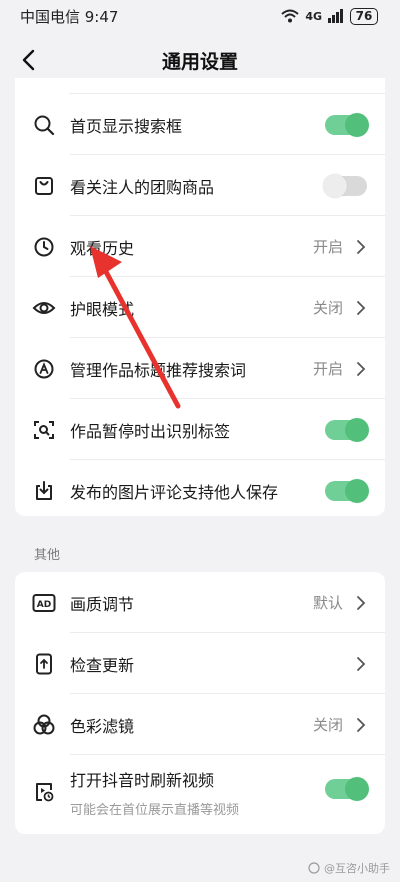 The width and height of the screenshot is (400, 882). I want to click on row-watch-history: 观看历史 开启, so click(200, 246).